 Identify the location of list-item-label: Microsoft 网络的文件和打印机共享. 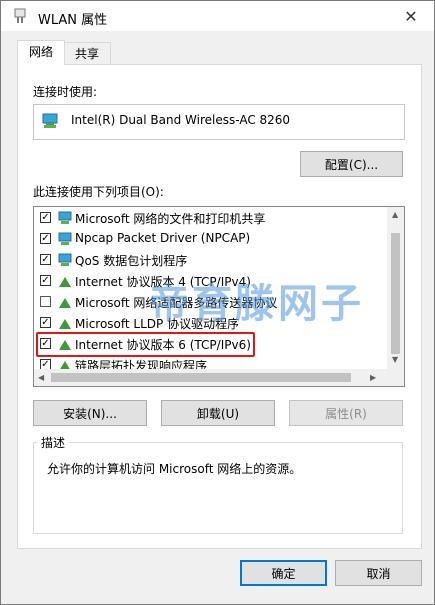
(170, 219).